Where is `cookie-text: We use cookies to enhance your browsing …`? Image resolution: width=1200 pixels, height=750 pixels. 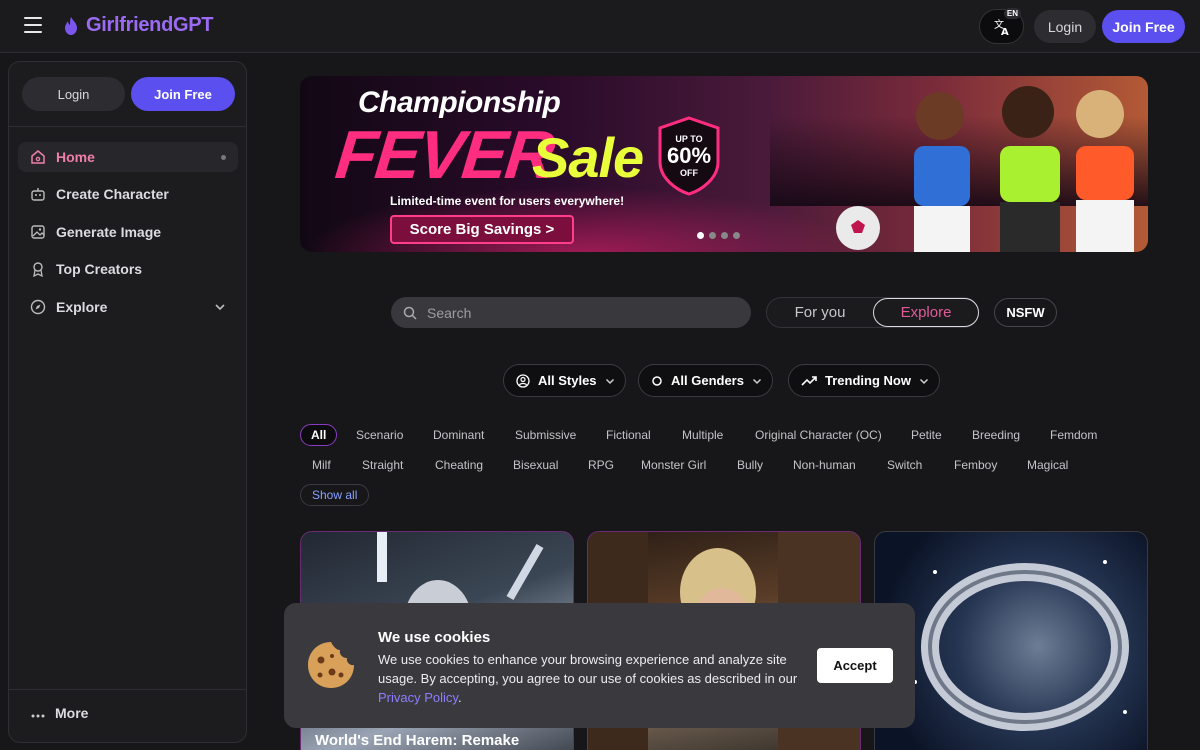 cookie-text: We use cookies to enhance your browsing … is located at coordinates (590, 678).